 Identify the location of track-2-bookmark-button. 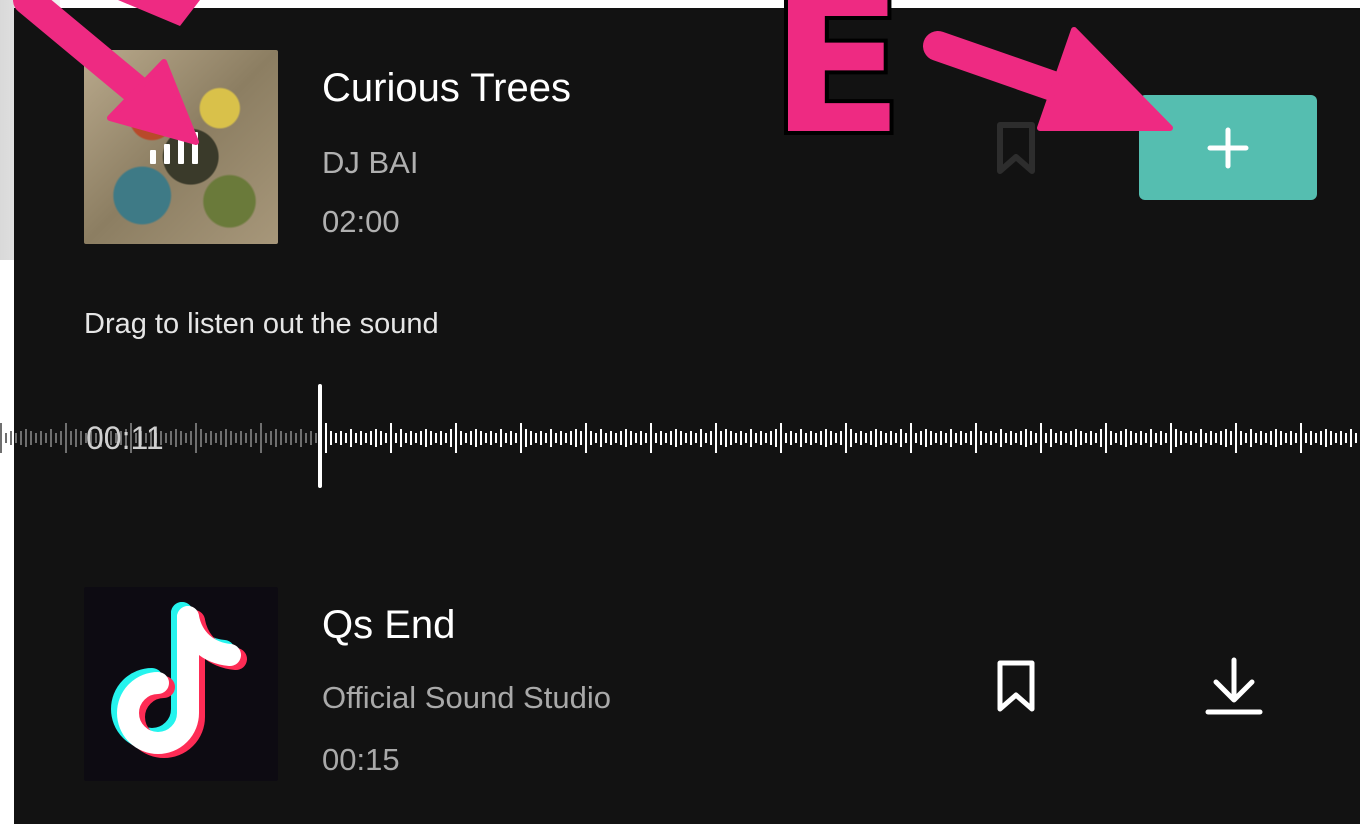
(1016, 686).